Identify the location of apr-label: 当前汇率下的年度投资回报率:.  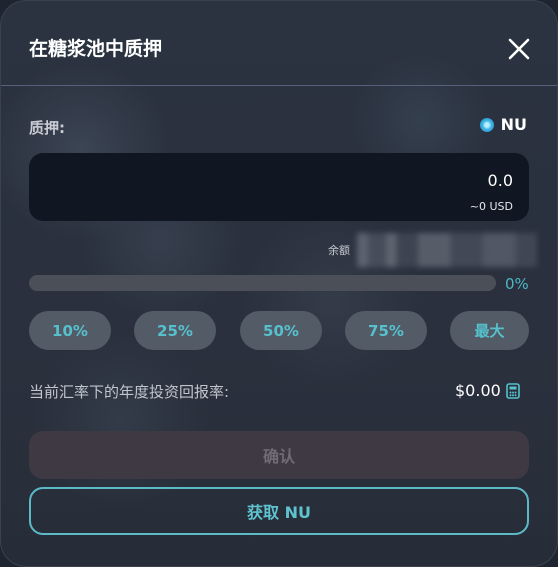
(129, 392).